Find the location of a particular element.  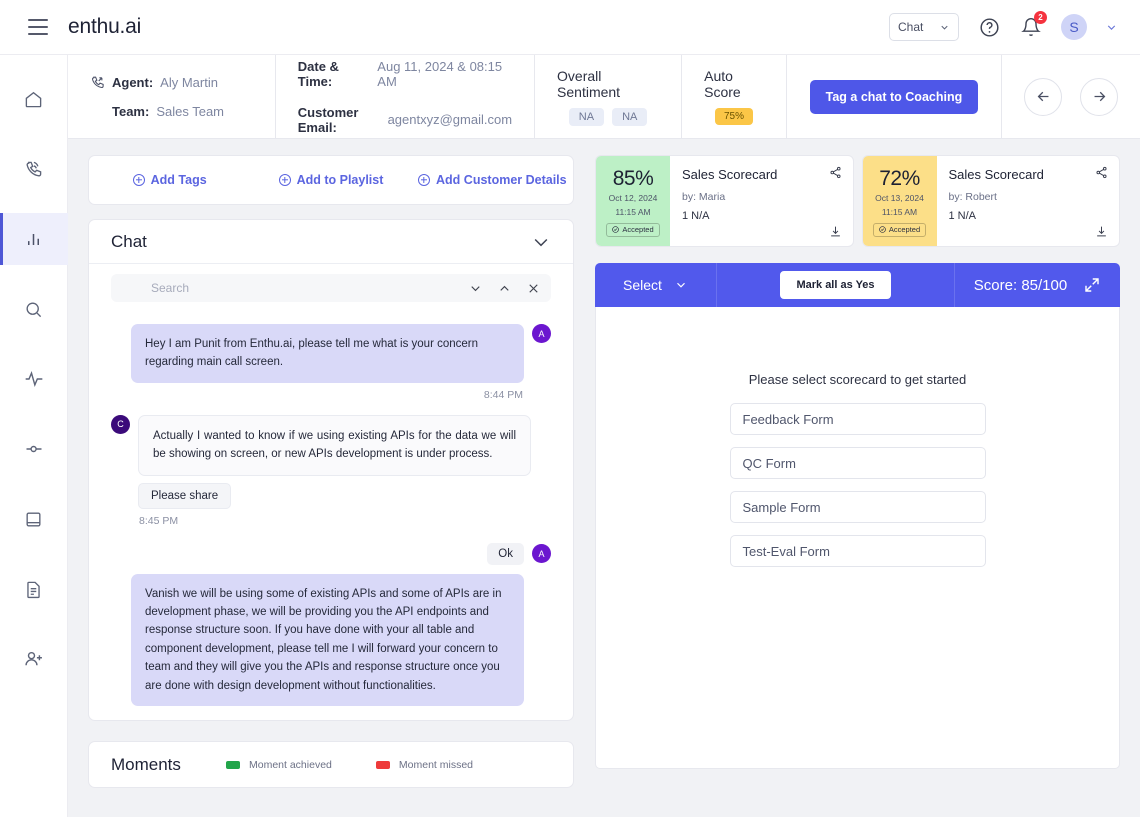

add-tags-button: Add Tags is located at coordinates (169, 180).